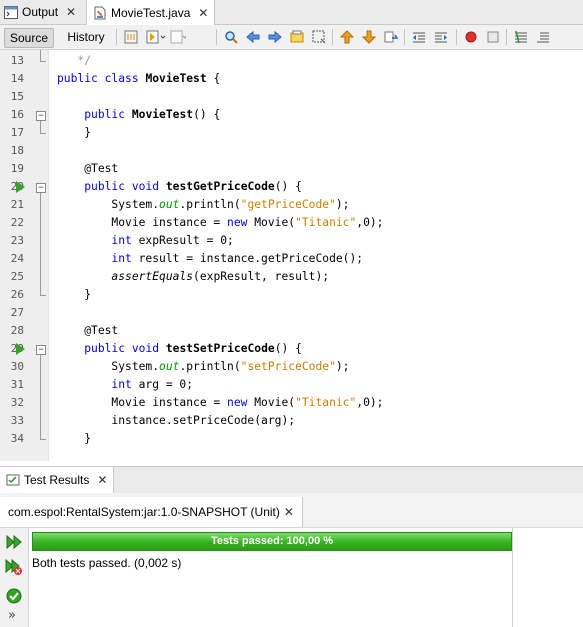  Describe the element at coordinates (275, 37) in the screenshot. I see `find-next-icon` at that location.